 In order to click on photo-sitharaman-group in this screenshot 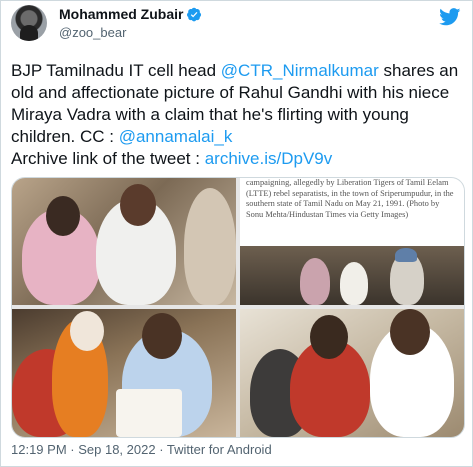, I will do `click(352, 373)`.